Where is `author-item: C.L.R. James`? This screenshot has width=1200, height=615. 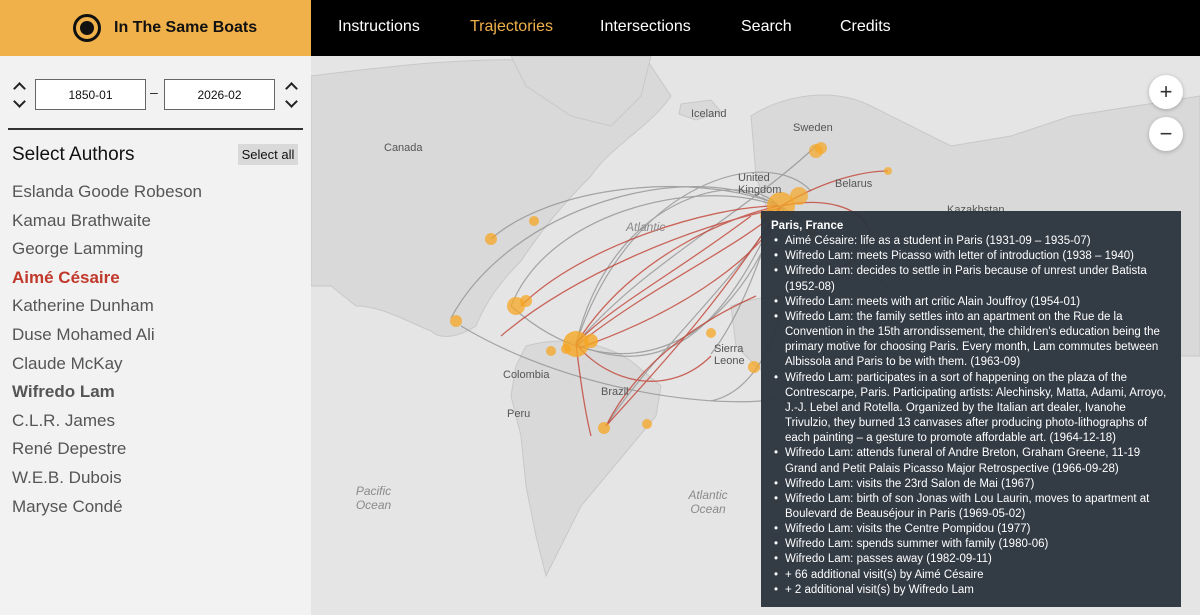
author-item: C.L.R. James is located at coordinates (107, 425).